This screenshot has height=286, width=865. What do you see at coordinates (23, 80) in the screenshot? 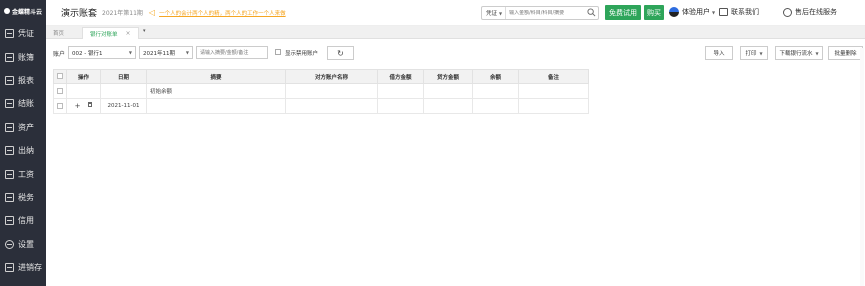
I see `sidebar-item-report: 报表` at bounding box center [23, 80].